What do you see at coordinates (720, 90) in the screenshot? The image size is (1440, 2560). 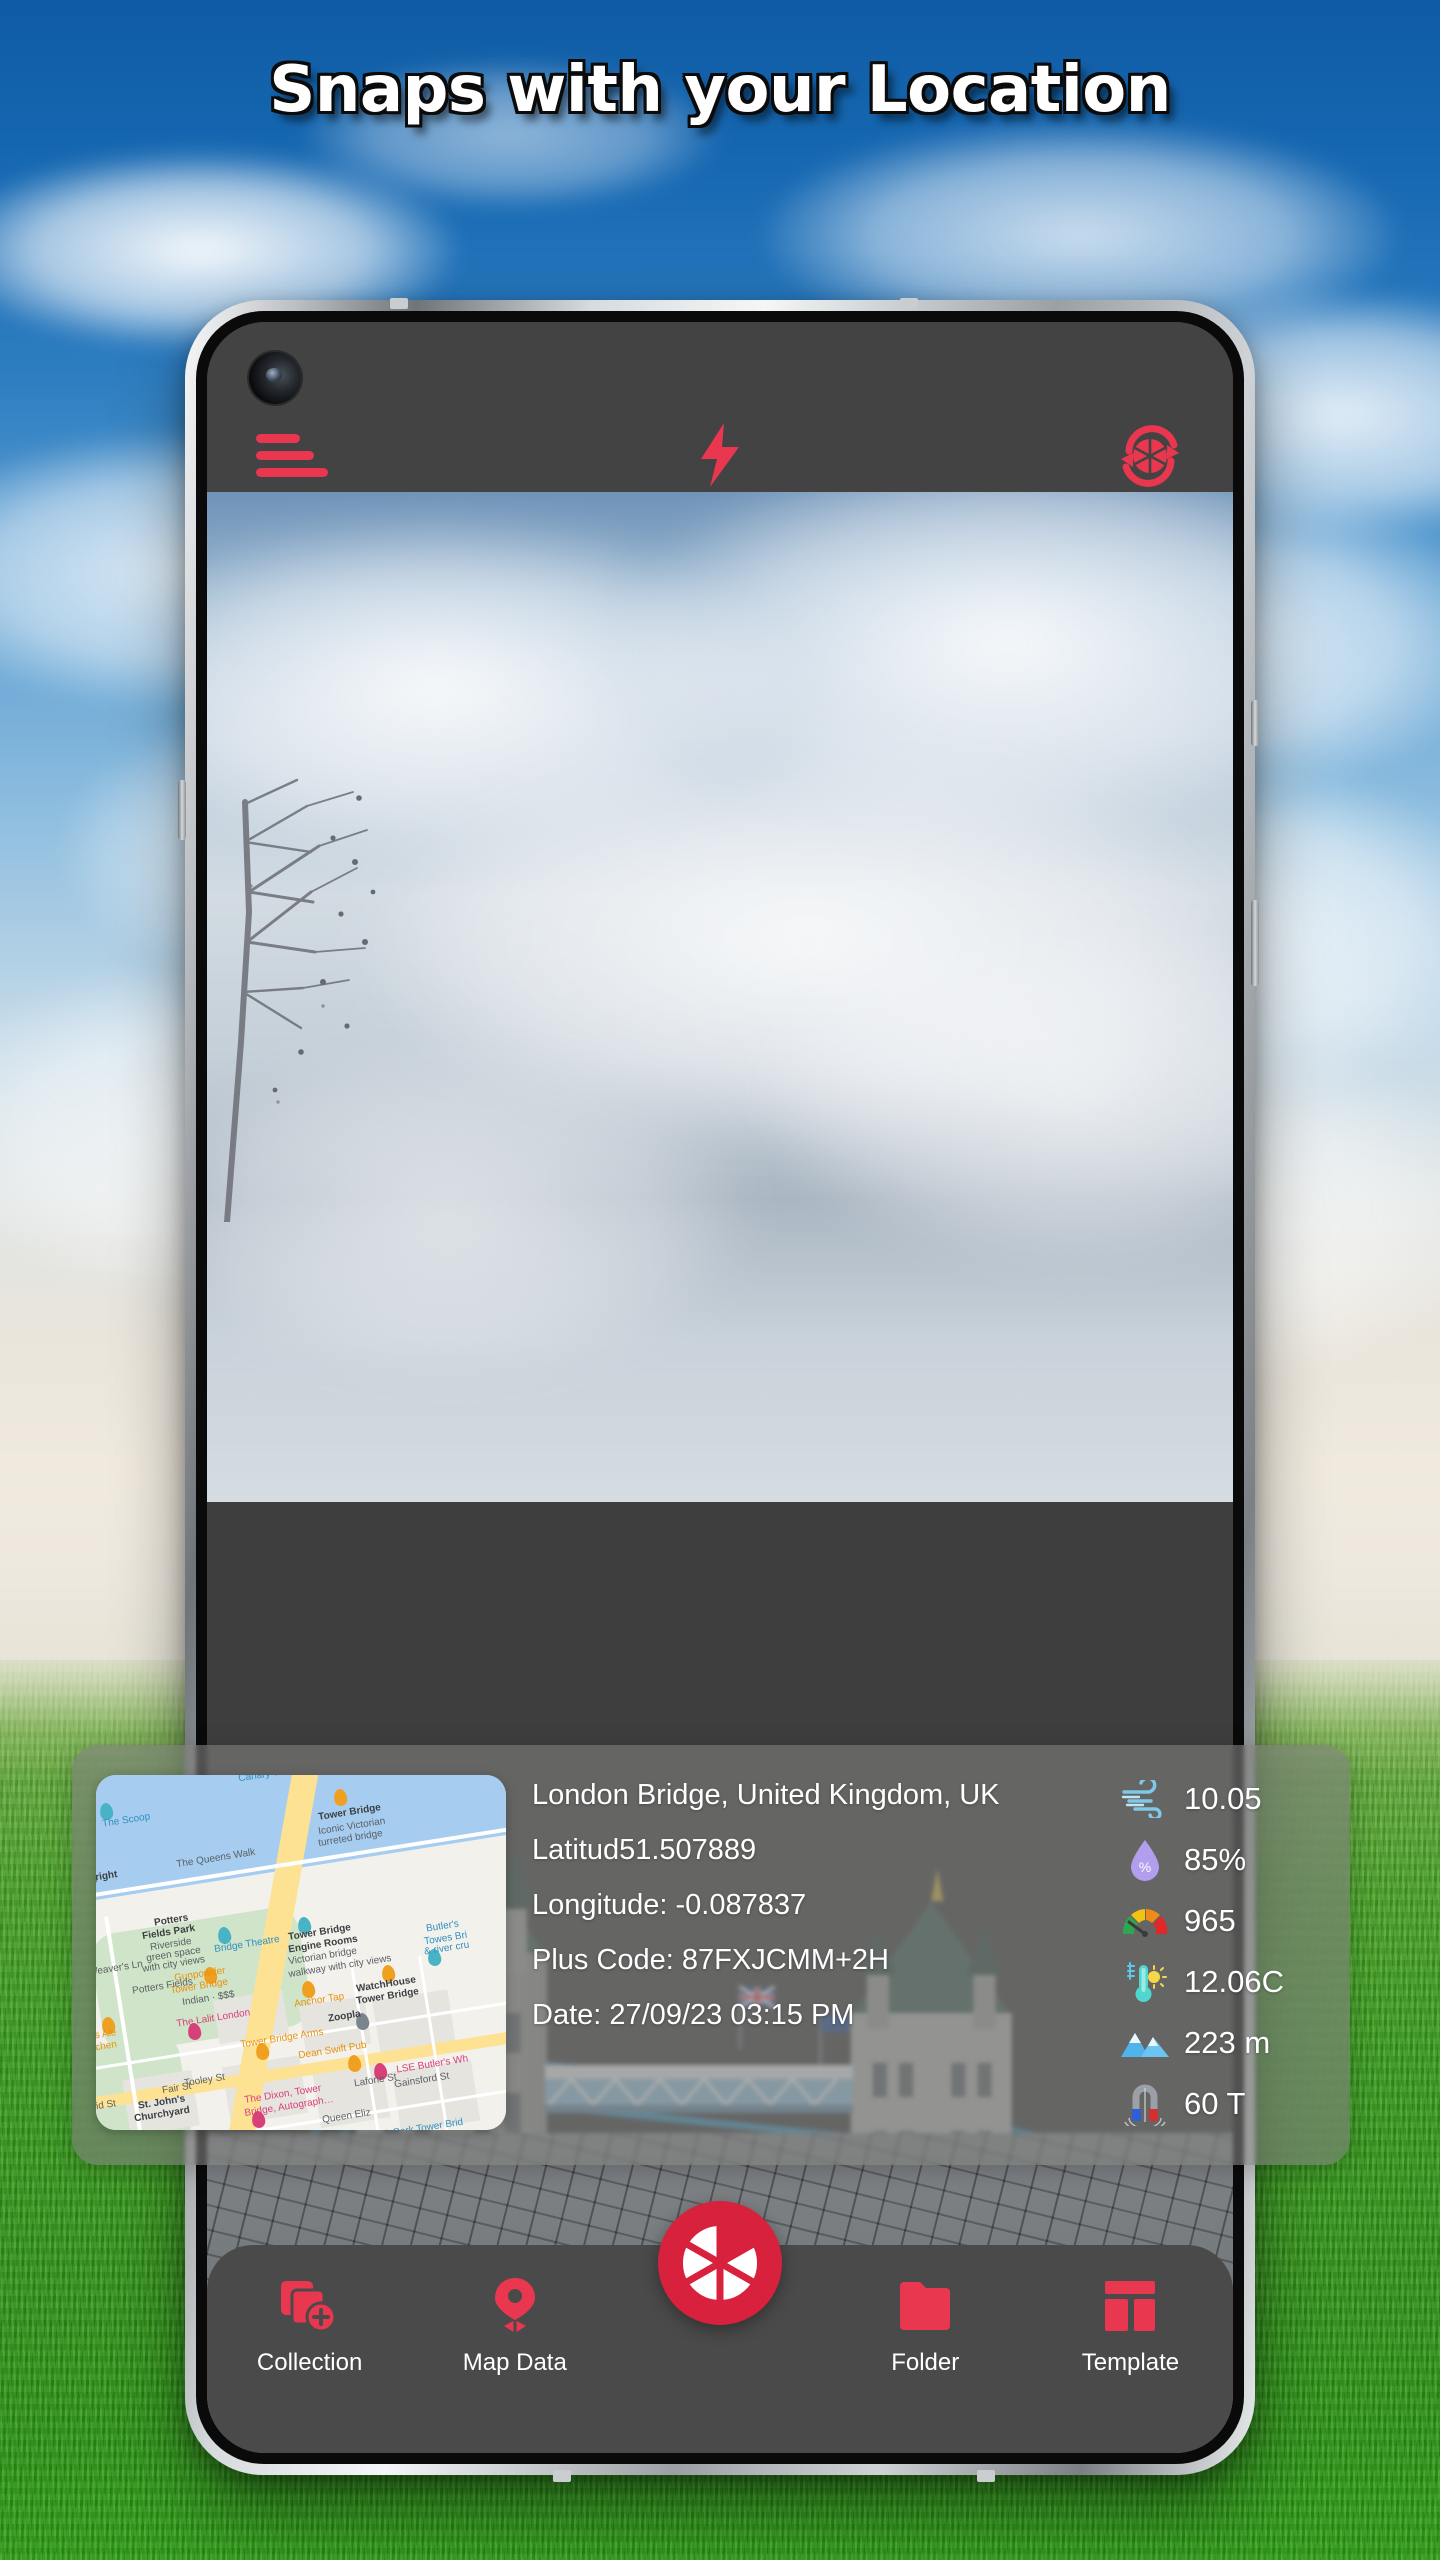 I see `page-title: Snaps with your Location` at bounding box center [720, 90].